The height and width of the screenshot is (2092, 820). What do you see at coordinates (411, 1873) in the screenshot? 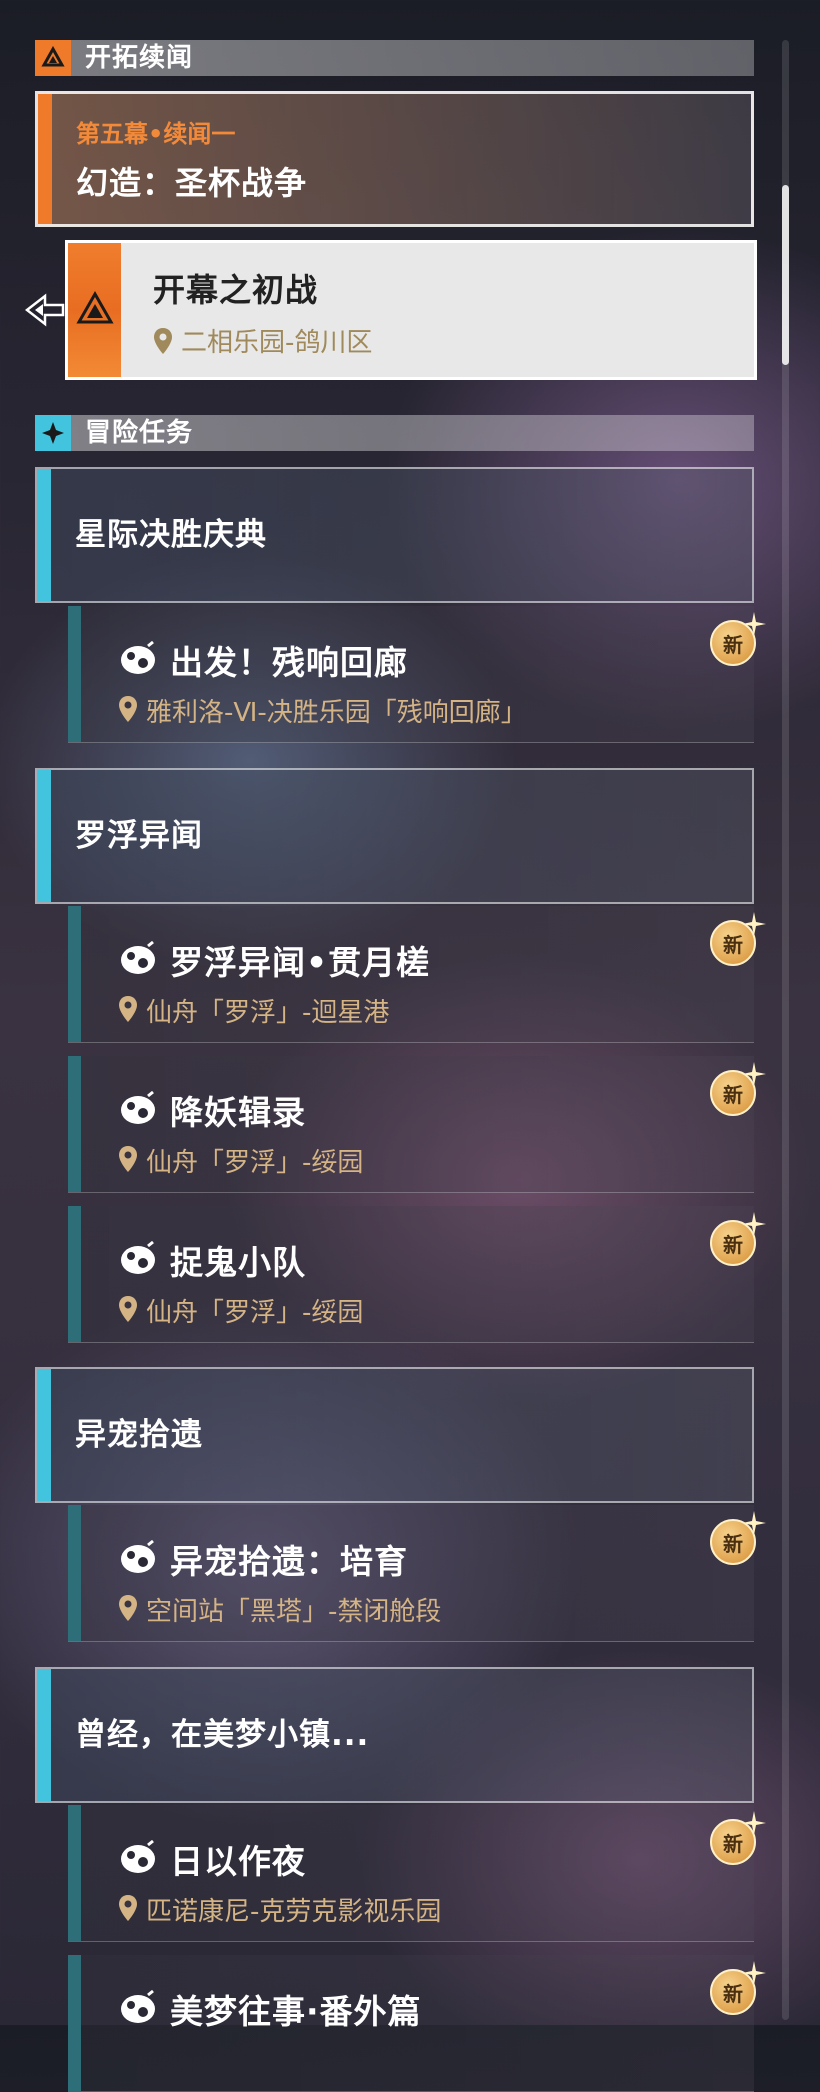
I see `quest-item: 日以作夜匹诺康尼-克劳克影视乐园` at bounding box center [411, 1873].